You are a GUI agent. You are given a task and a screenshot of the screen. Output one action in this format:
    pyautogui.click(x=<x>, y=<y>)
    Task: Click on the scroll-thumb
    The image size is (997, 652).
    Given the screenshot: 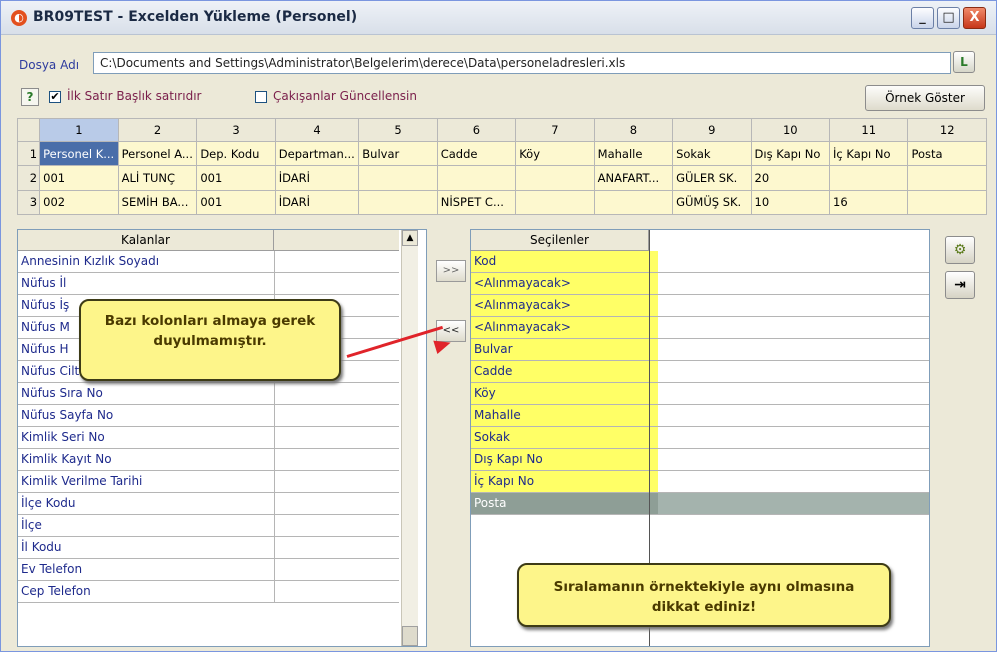 What is the action you would take?
    pyautogui.click(x=410, y=636)
    